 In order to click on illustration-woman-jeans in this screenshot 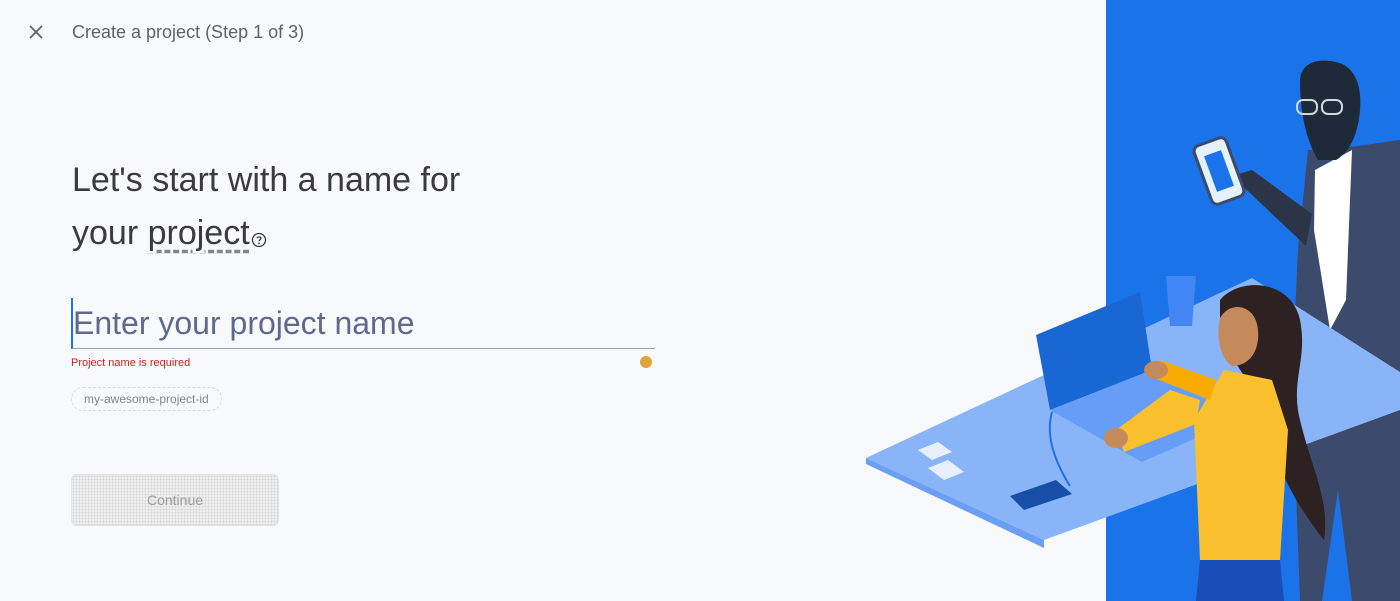, I will do `click(1240, 580)`.